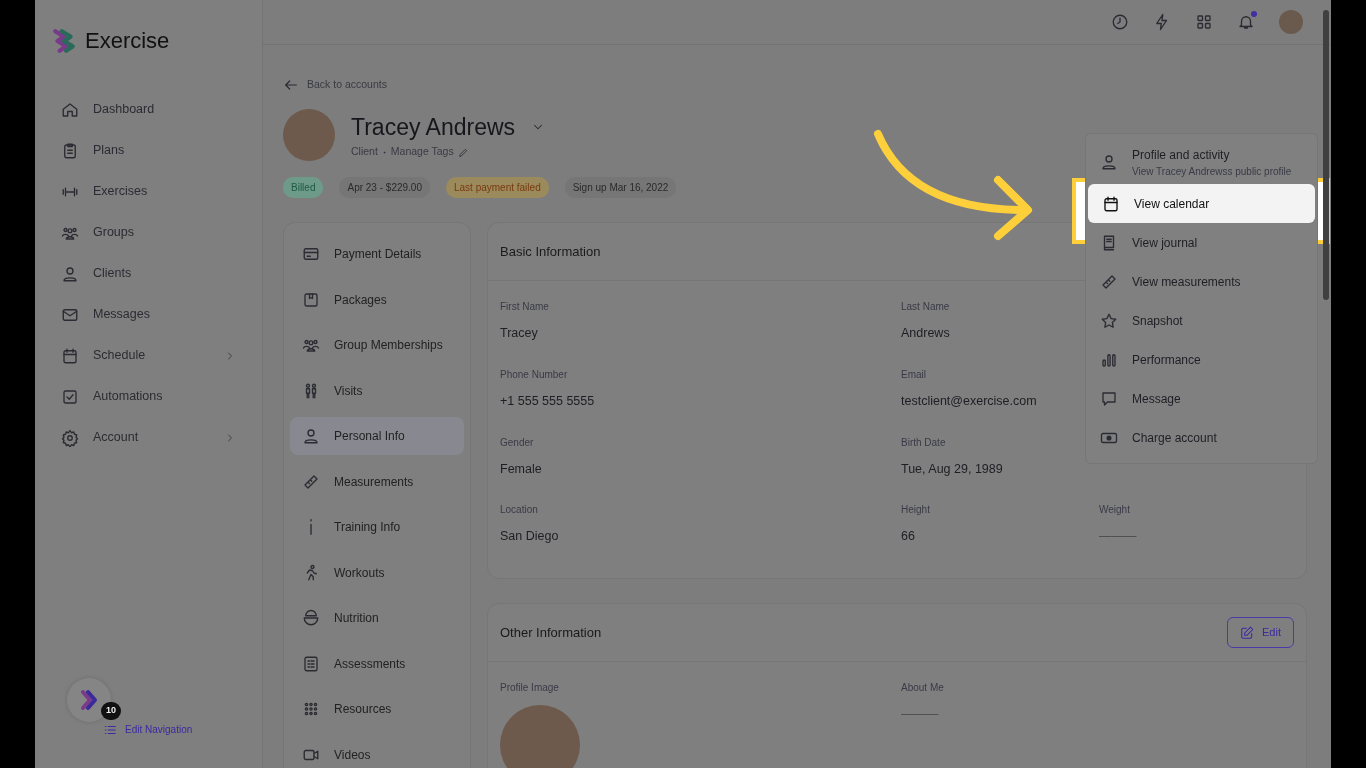  What do you see at coordinates (303, 187) in the screenshot?
I see `status-tag: Billed` at bounding box center [303, 187].